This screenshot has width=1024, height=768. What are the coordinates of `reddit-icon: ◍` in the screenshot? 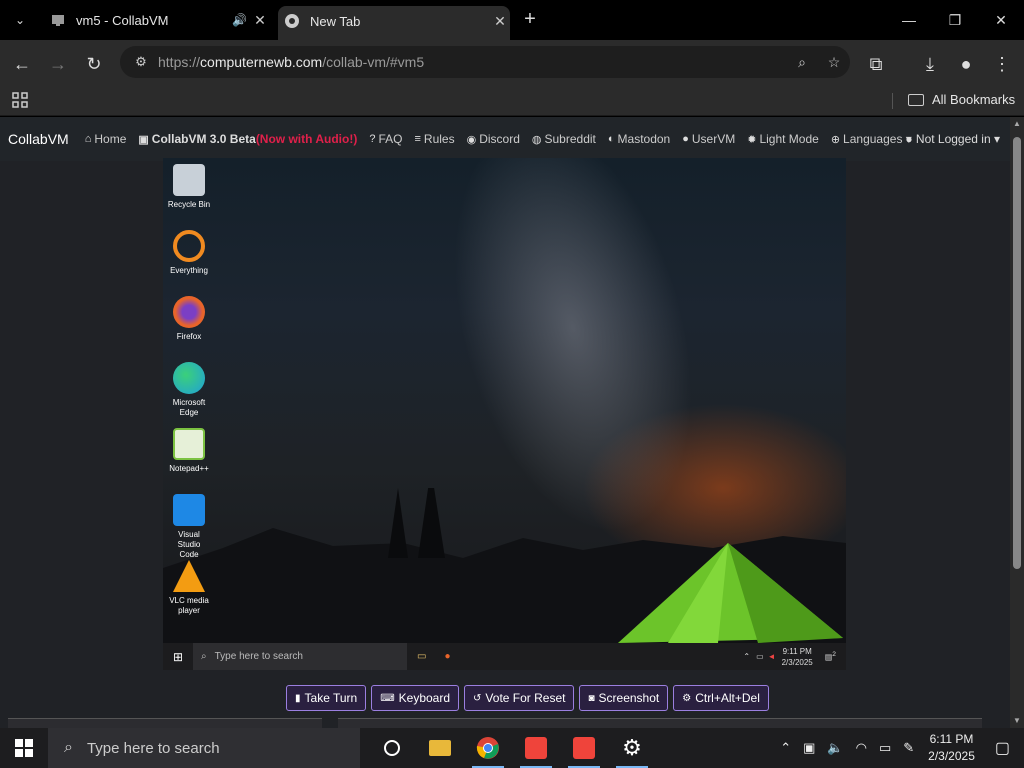 It's located at (536, 139).